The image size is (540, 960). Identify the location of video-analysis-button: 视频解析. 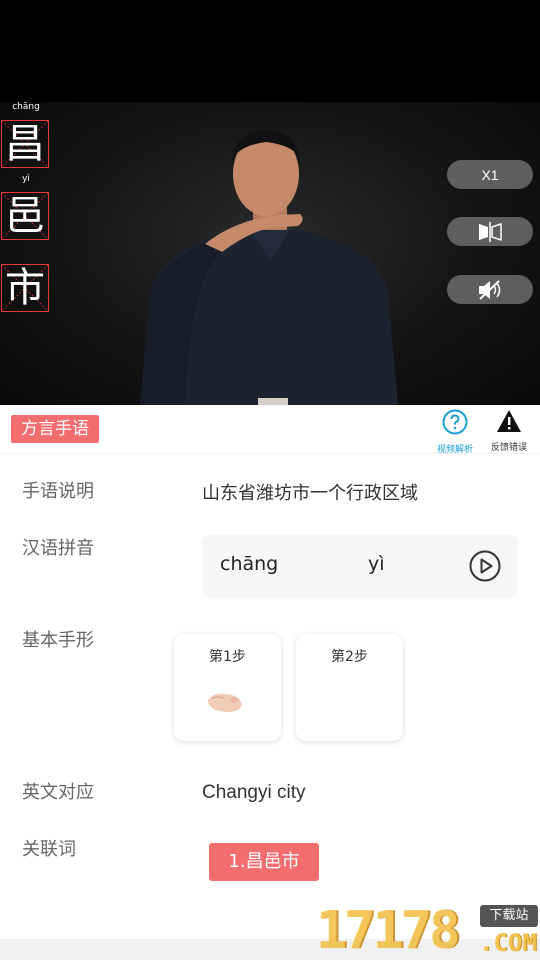
(455, 432).